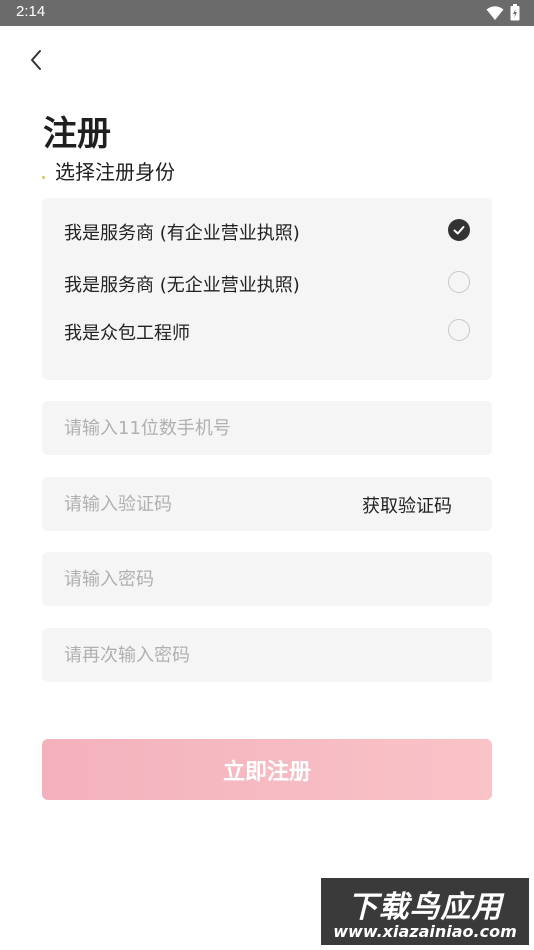 The image size is (534, 950). Describe the element at coordinates (204, 655) in the screenshot. I see `confirm-password-input` at that location.